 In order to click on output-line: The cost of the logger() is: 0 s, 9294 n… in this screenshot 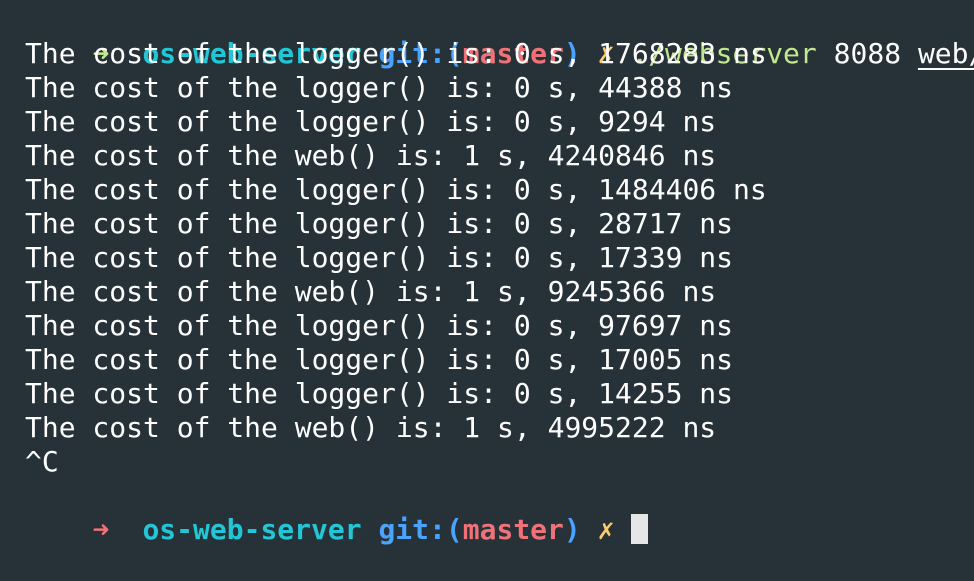, I will do `click(371, 121)`.